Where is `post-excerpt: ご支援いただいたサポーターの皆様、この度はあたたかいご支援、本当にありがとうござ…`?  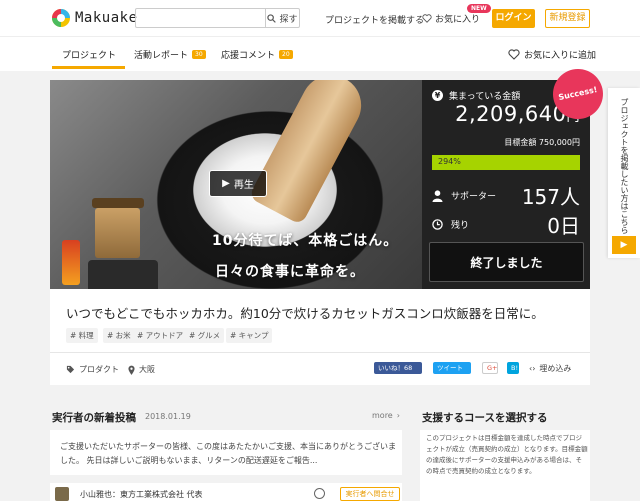 post-excerpt: ご支援いただいたサポーターの皆様、この度はあたたかいご支援、本当にありがとうござ… is located at coordinates (228, 453).